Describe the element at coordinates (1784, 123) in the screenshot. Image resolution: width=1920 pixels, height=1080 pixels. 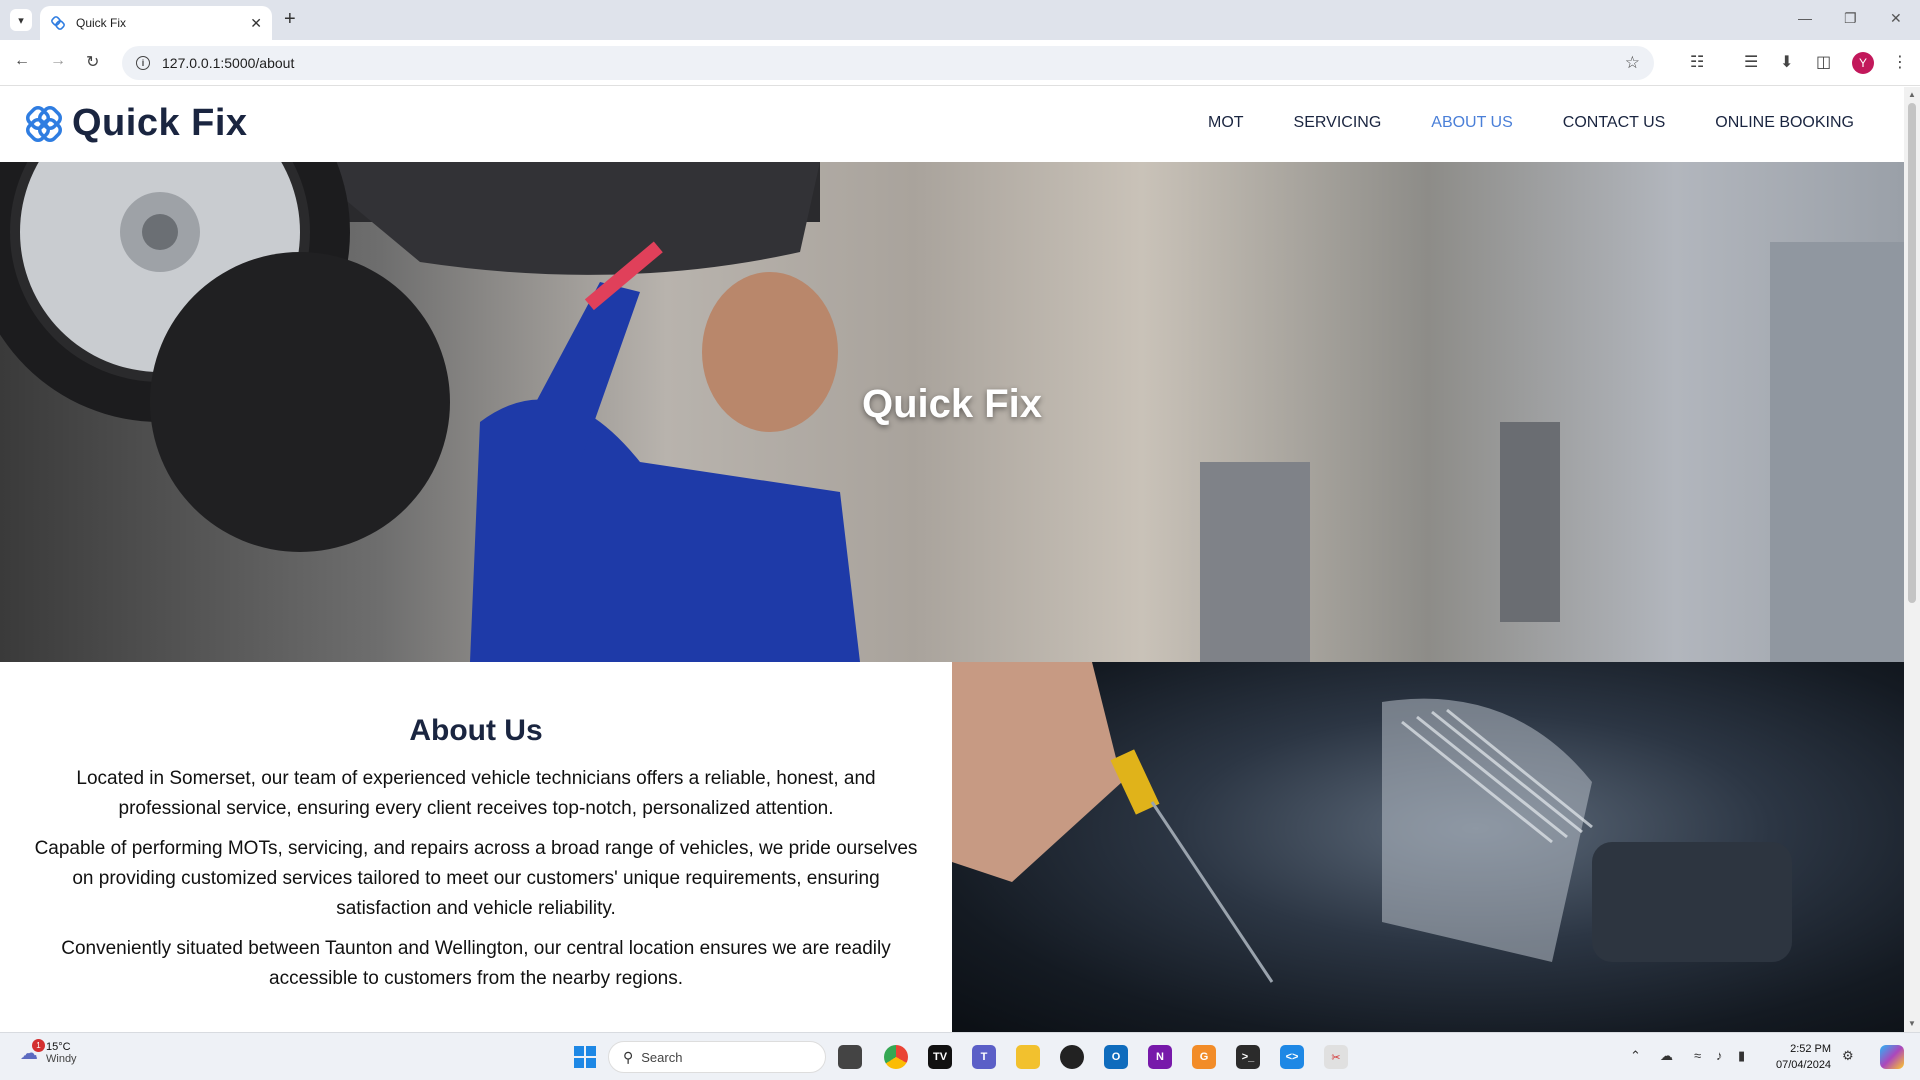
I see `nav-online-booking: ONLINE BOOKING` at that location.